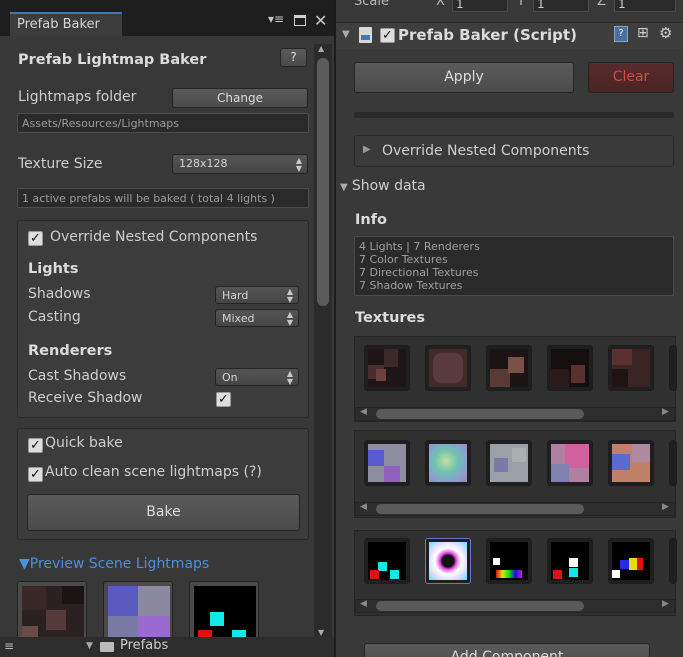 This screenshot has width=683, height=657. I want to click on shadow-textures-list: ◀ ▶, so click(515, 573).